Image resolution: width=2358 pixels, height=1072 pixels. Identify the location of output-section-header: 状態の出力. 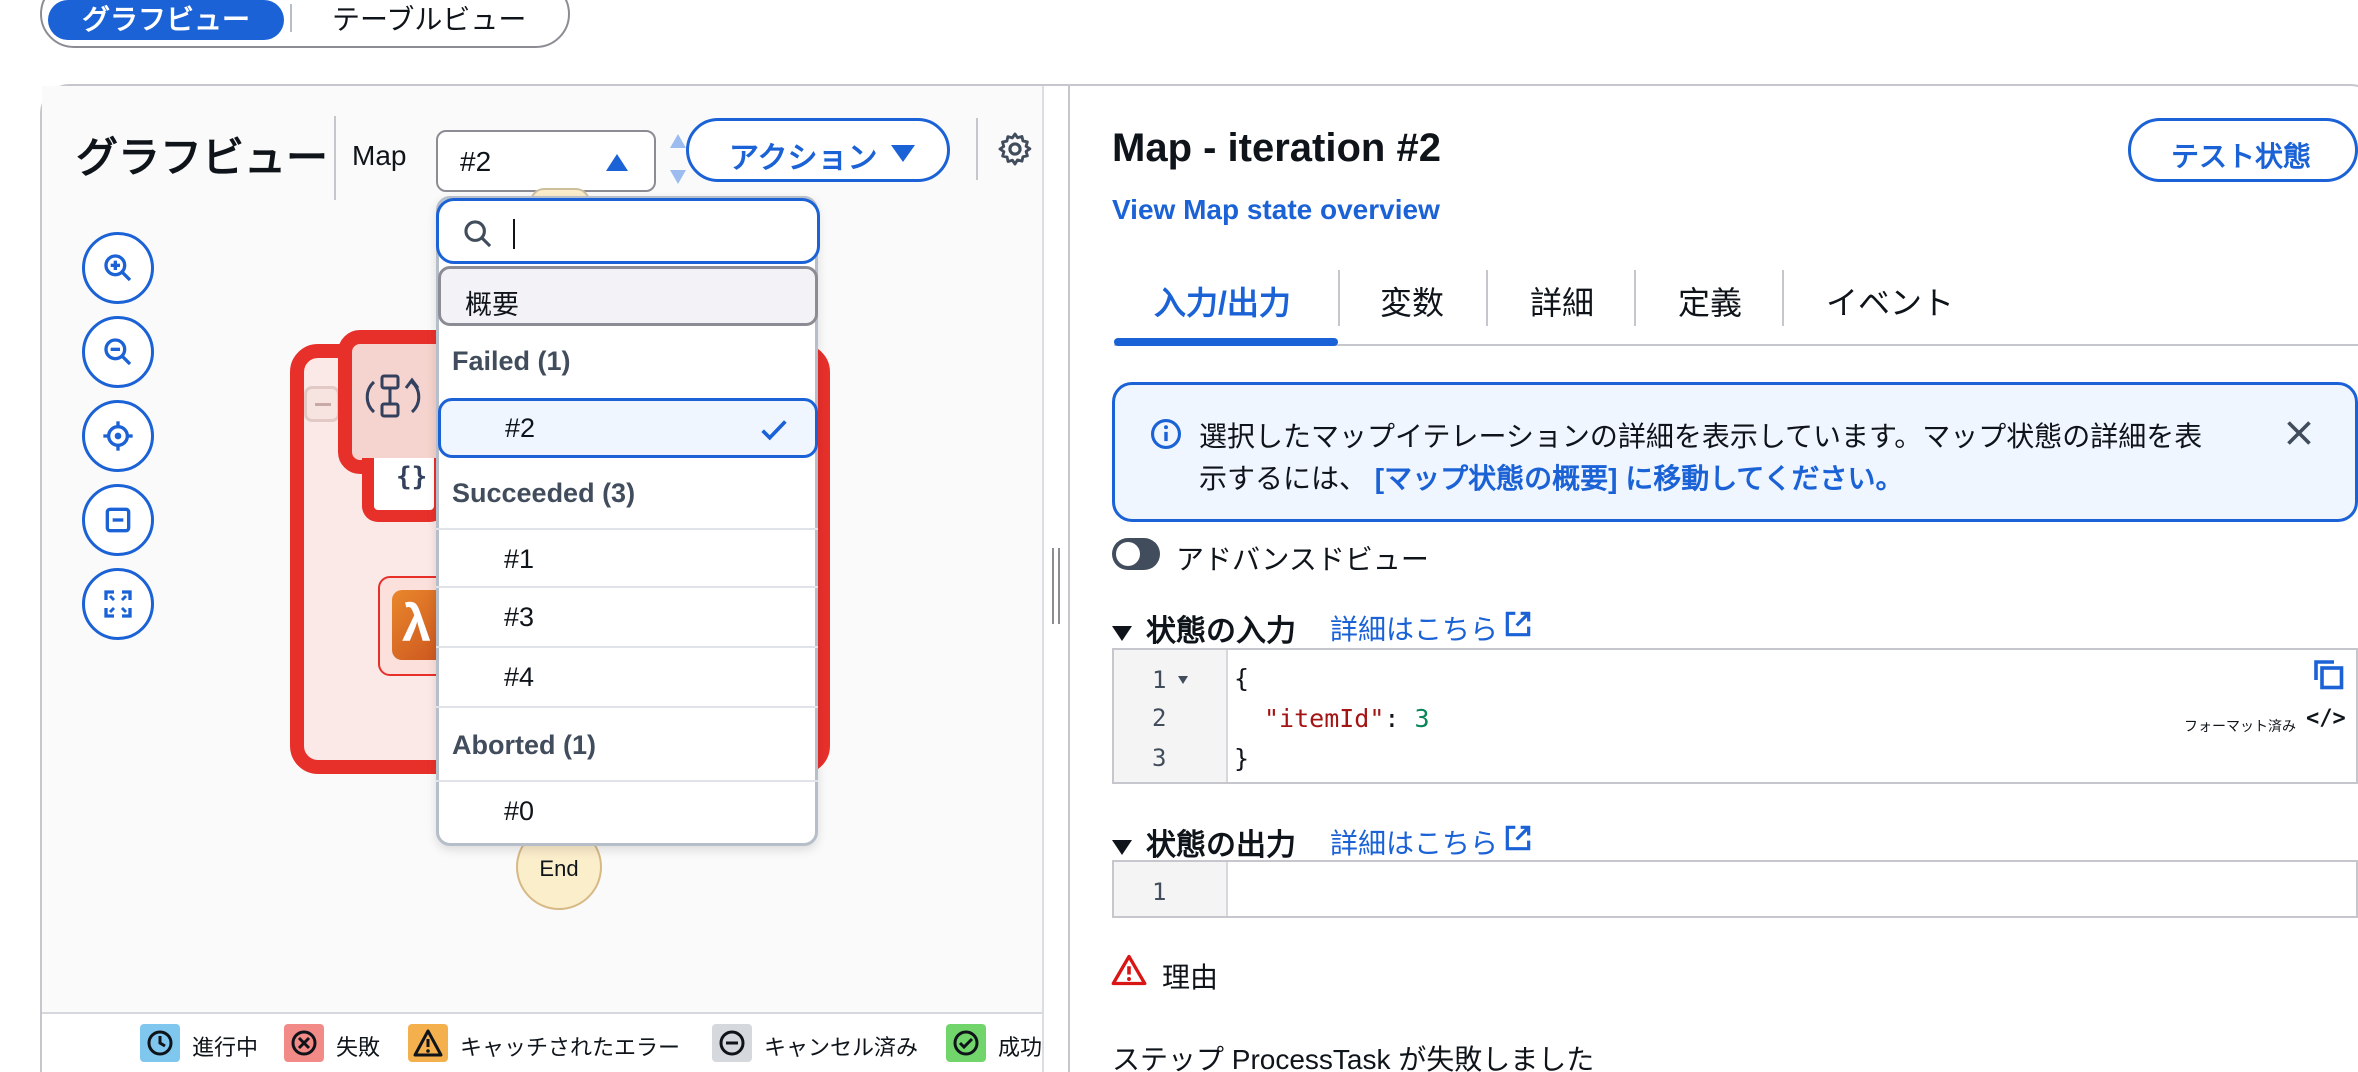
(1204, 842).